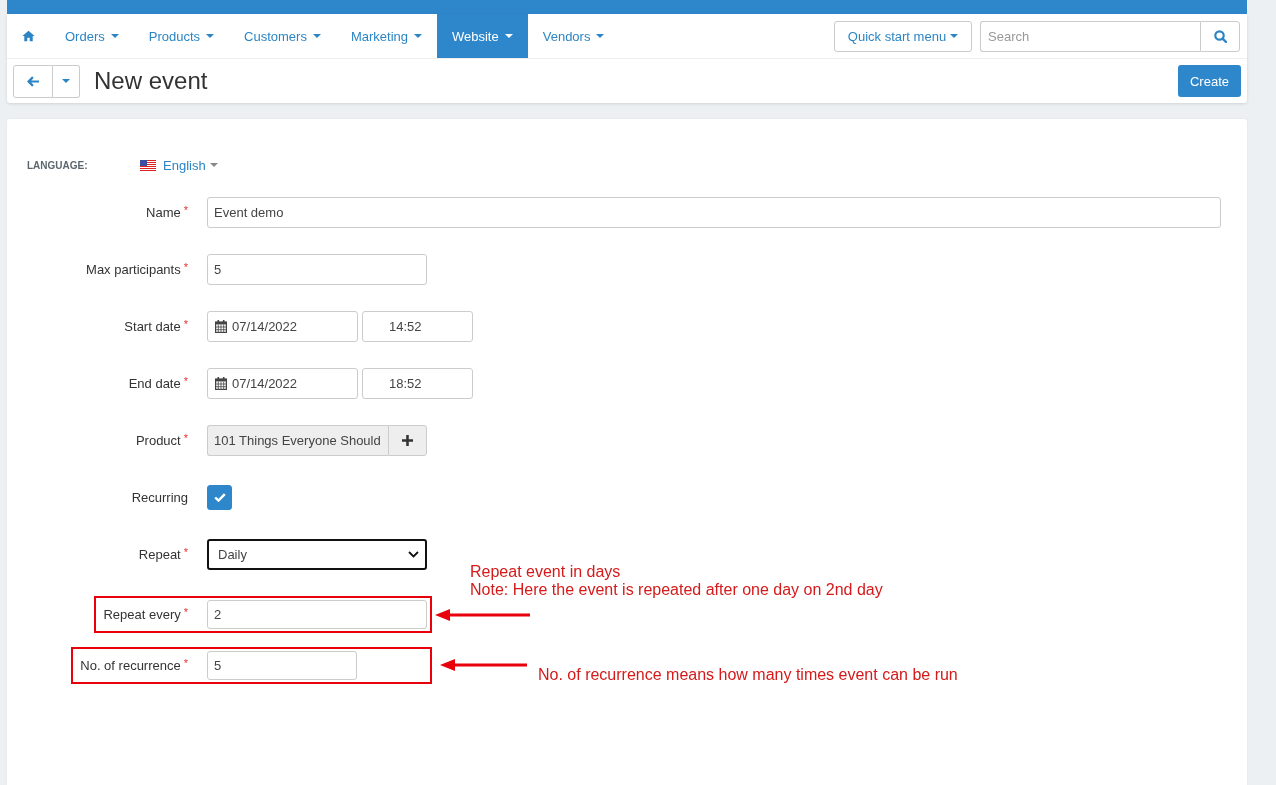 The image size is (1276, 785). I want to click on create-button: Create, so click(1209, 81).